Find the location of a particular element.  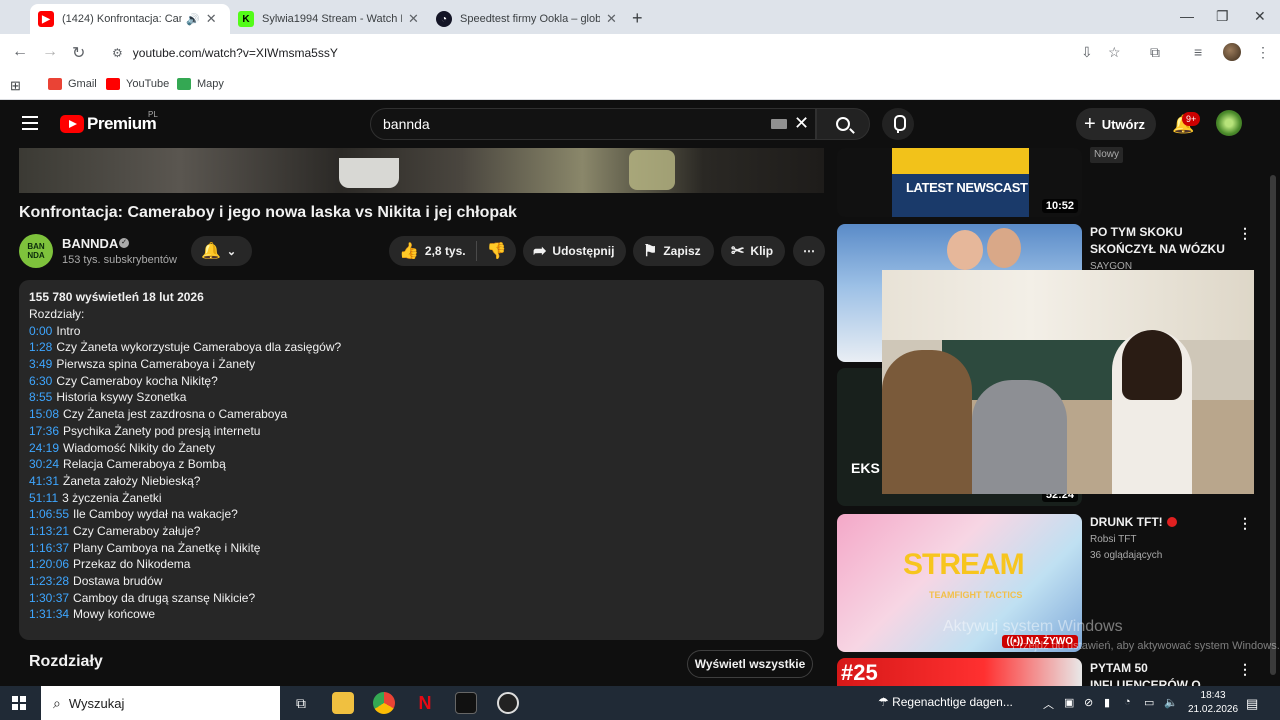

back-icon: ← is located at coordinates (20, 52).